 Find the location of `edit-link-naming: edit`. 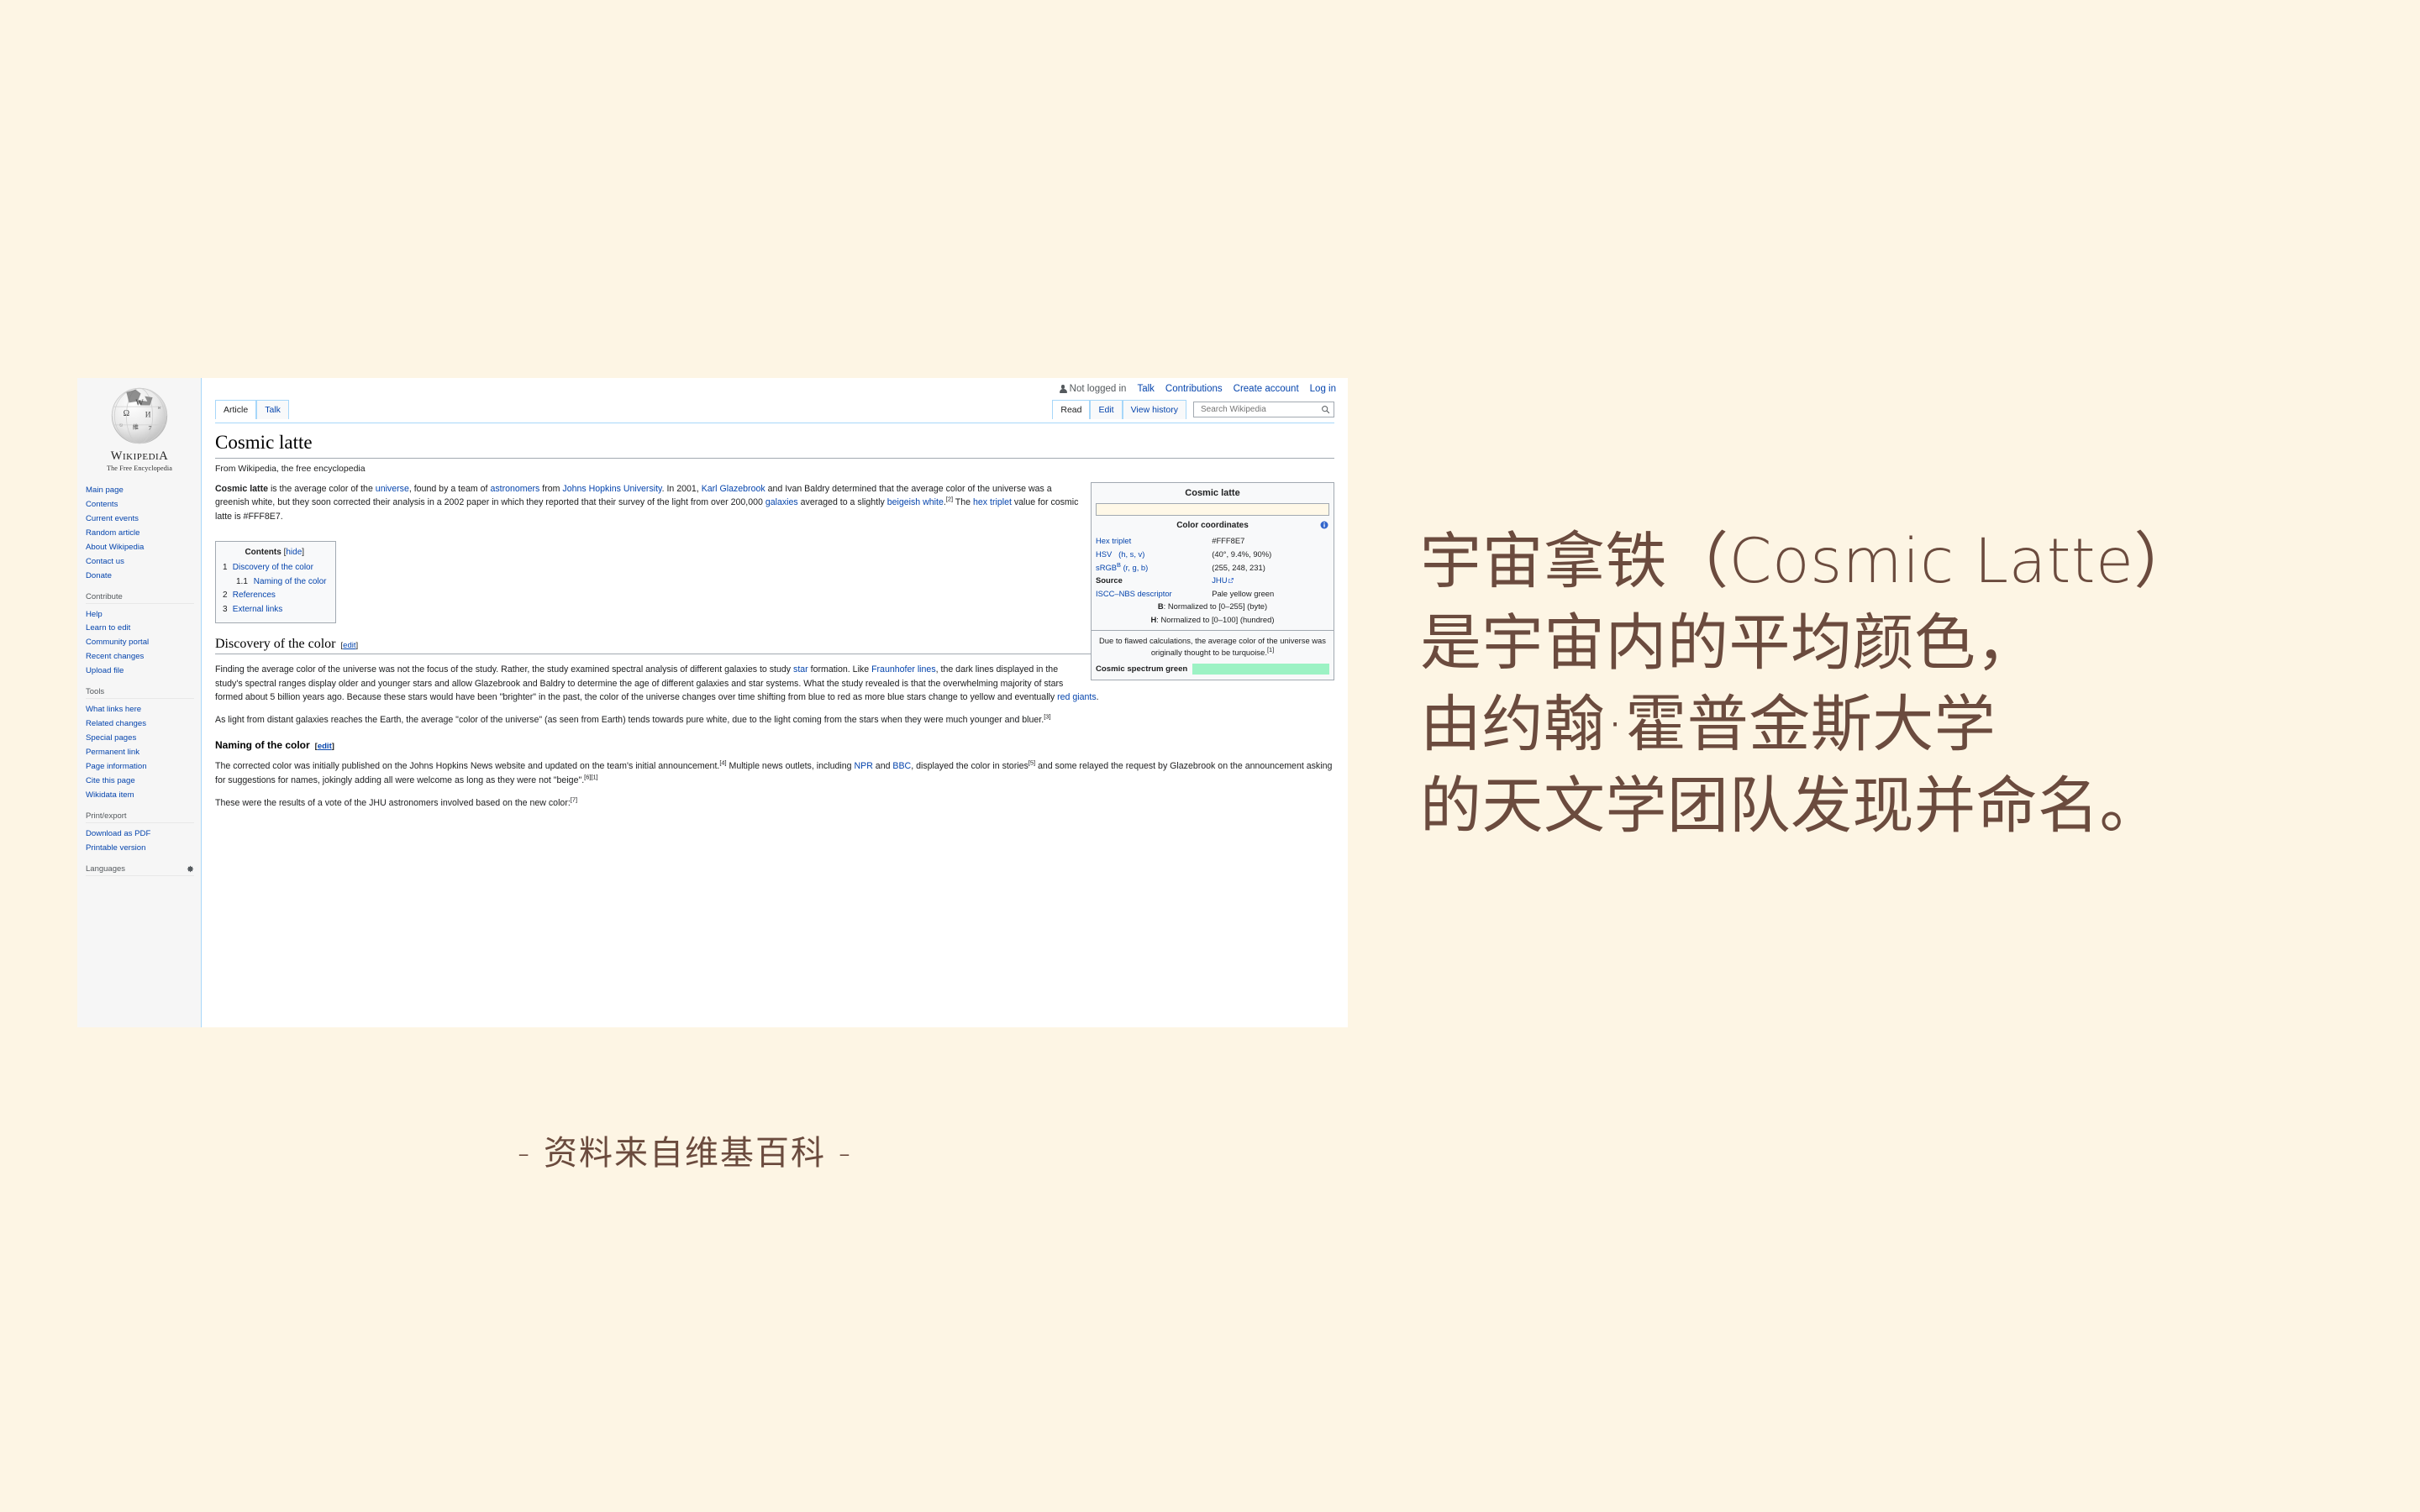

edit-link-naming: edit is located at coordinates (325, 746).